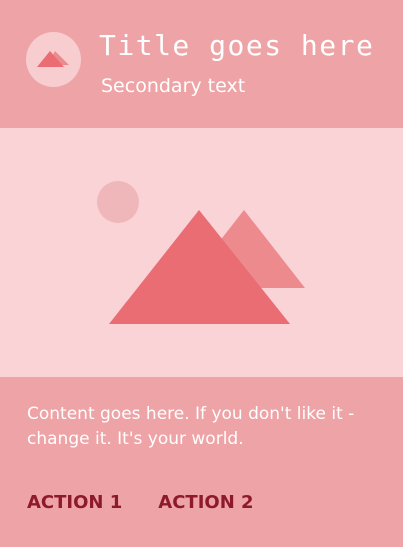  I want to click on mountain-icon, so click(53, 59).